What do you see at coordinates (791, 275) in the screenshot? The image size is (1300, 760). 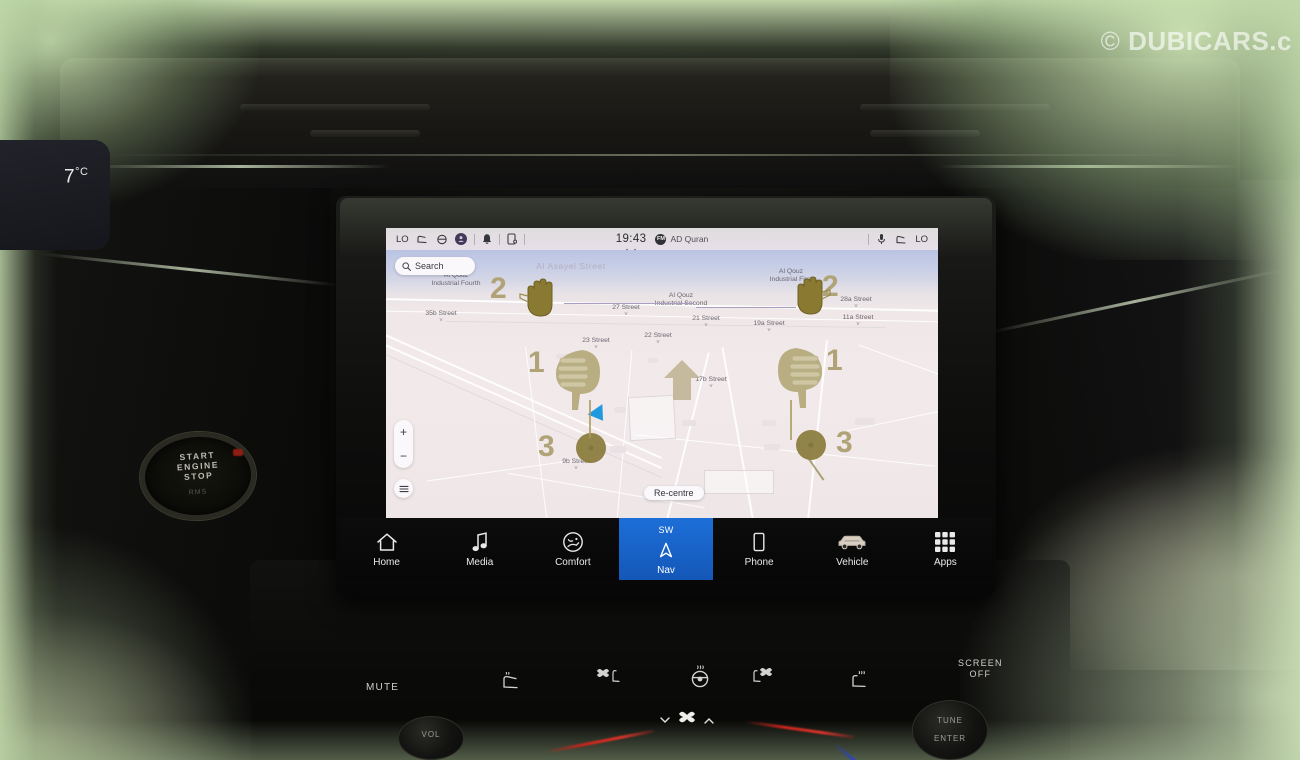 I see `map-street-label: Al Qouz Industrial First` at bounding box center [791, 275].